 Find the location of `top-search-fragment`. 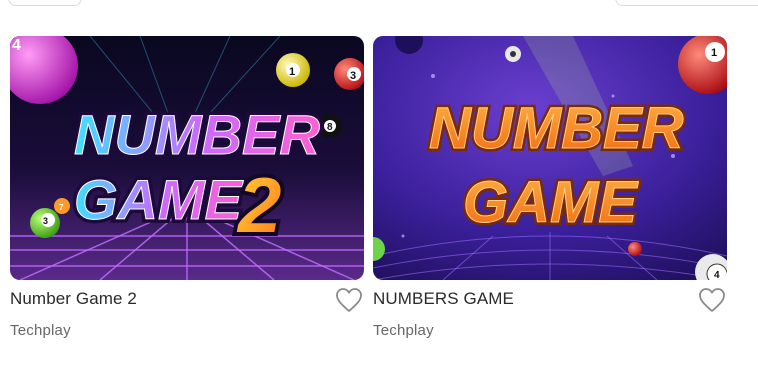

top-search-fragment is located at coordinates (686, 3).